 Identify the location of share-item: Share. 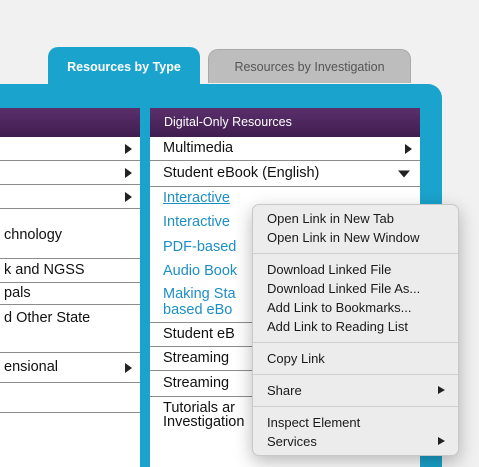
(355, 390).